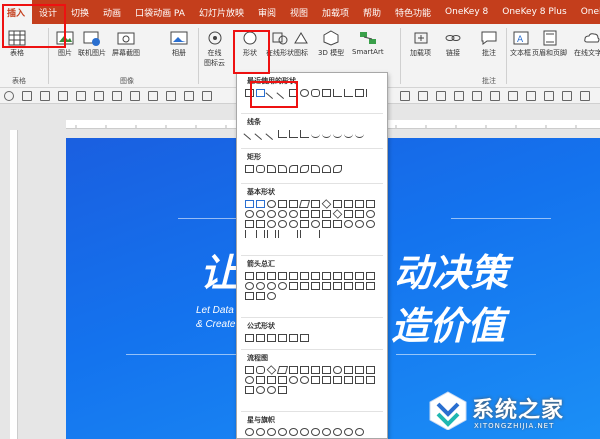 The image size is (600, 439). What do you see at coordinates (221, 12) in the screenshot?
I see `tab-slideshow: 幻灯片放映` at bounding box center [221, 12].